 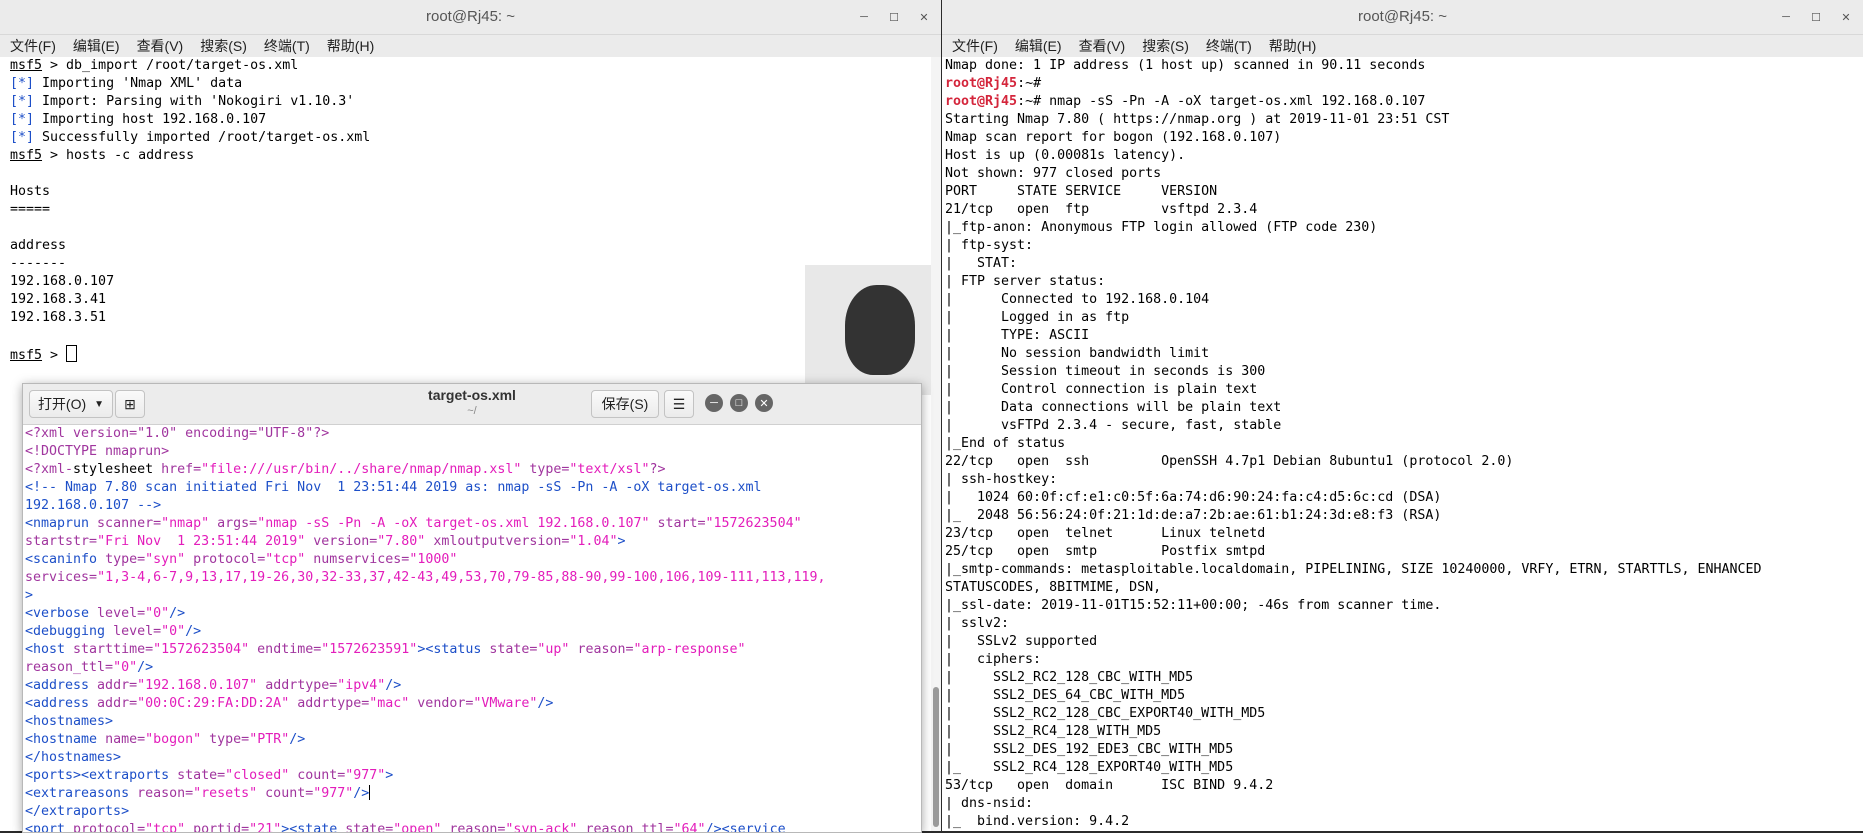 What do you see at coordinates (1053, 587) in the screenshot?
I see `text-segment: STATUSCODES, 8BITMIME, DSN,` at bounding box center [1053, 587].